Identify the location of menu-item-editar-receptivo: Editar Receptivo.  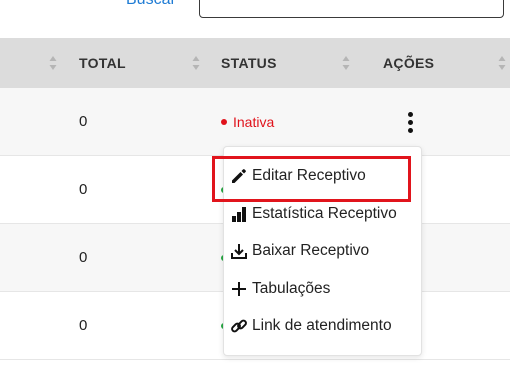
(297, 176).